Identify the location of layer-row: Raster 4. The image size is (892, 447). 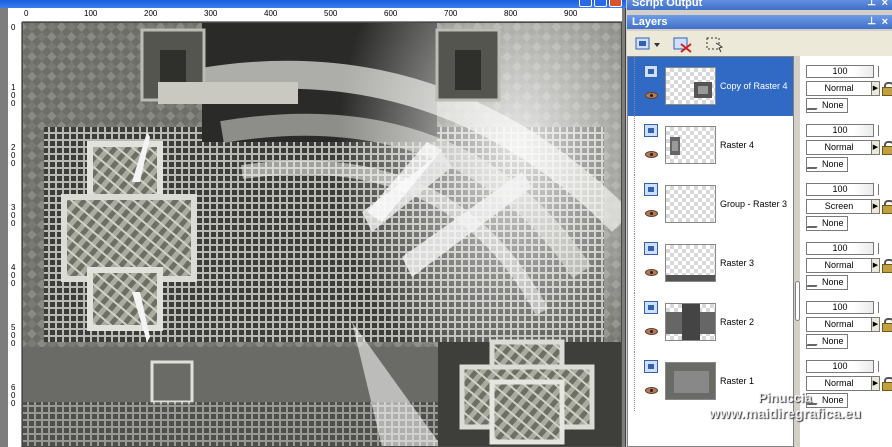
(710, 145).